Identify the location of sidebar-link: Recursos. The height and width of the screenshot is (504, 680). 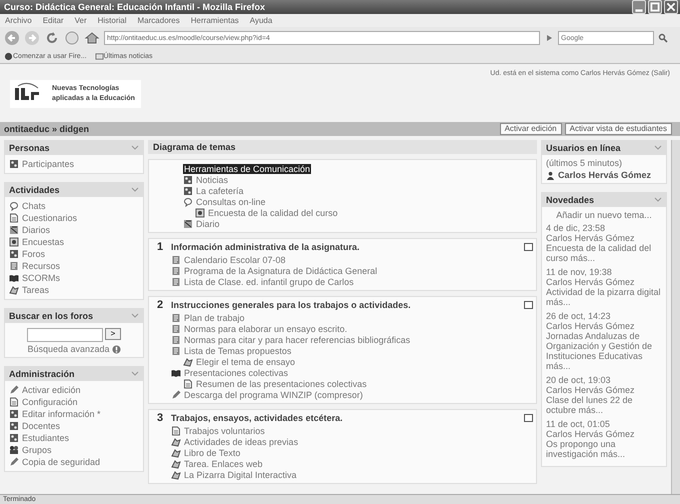
(41, 266).